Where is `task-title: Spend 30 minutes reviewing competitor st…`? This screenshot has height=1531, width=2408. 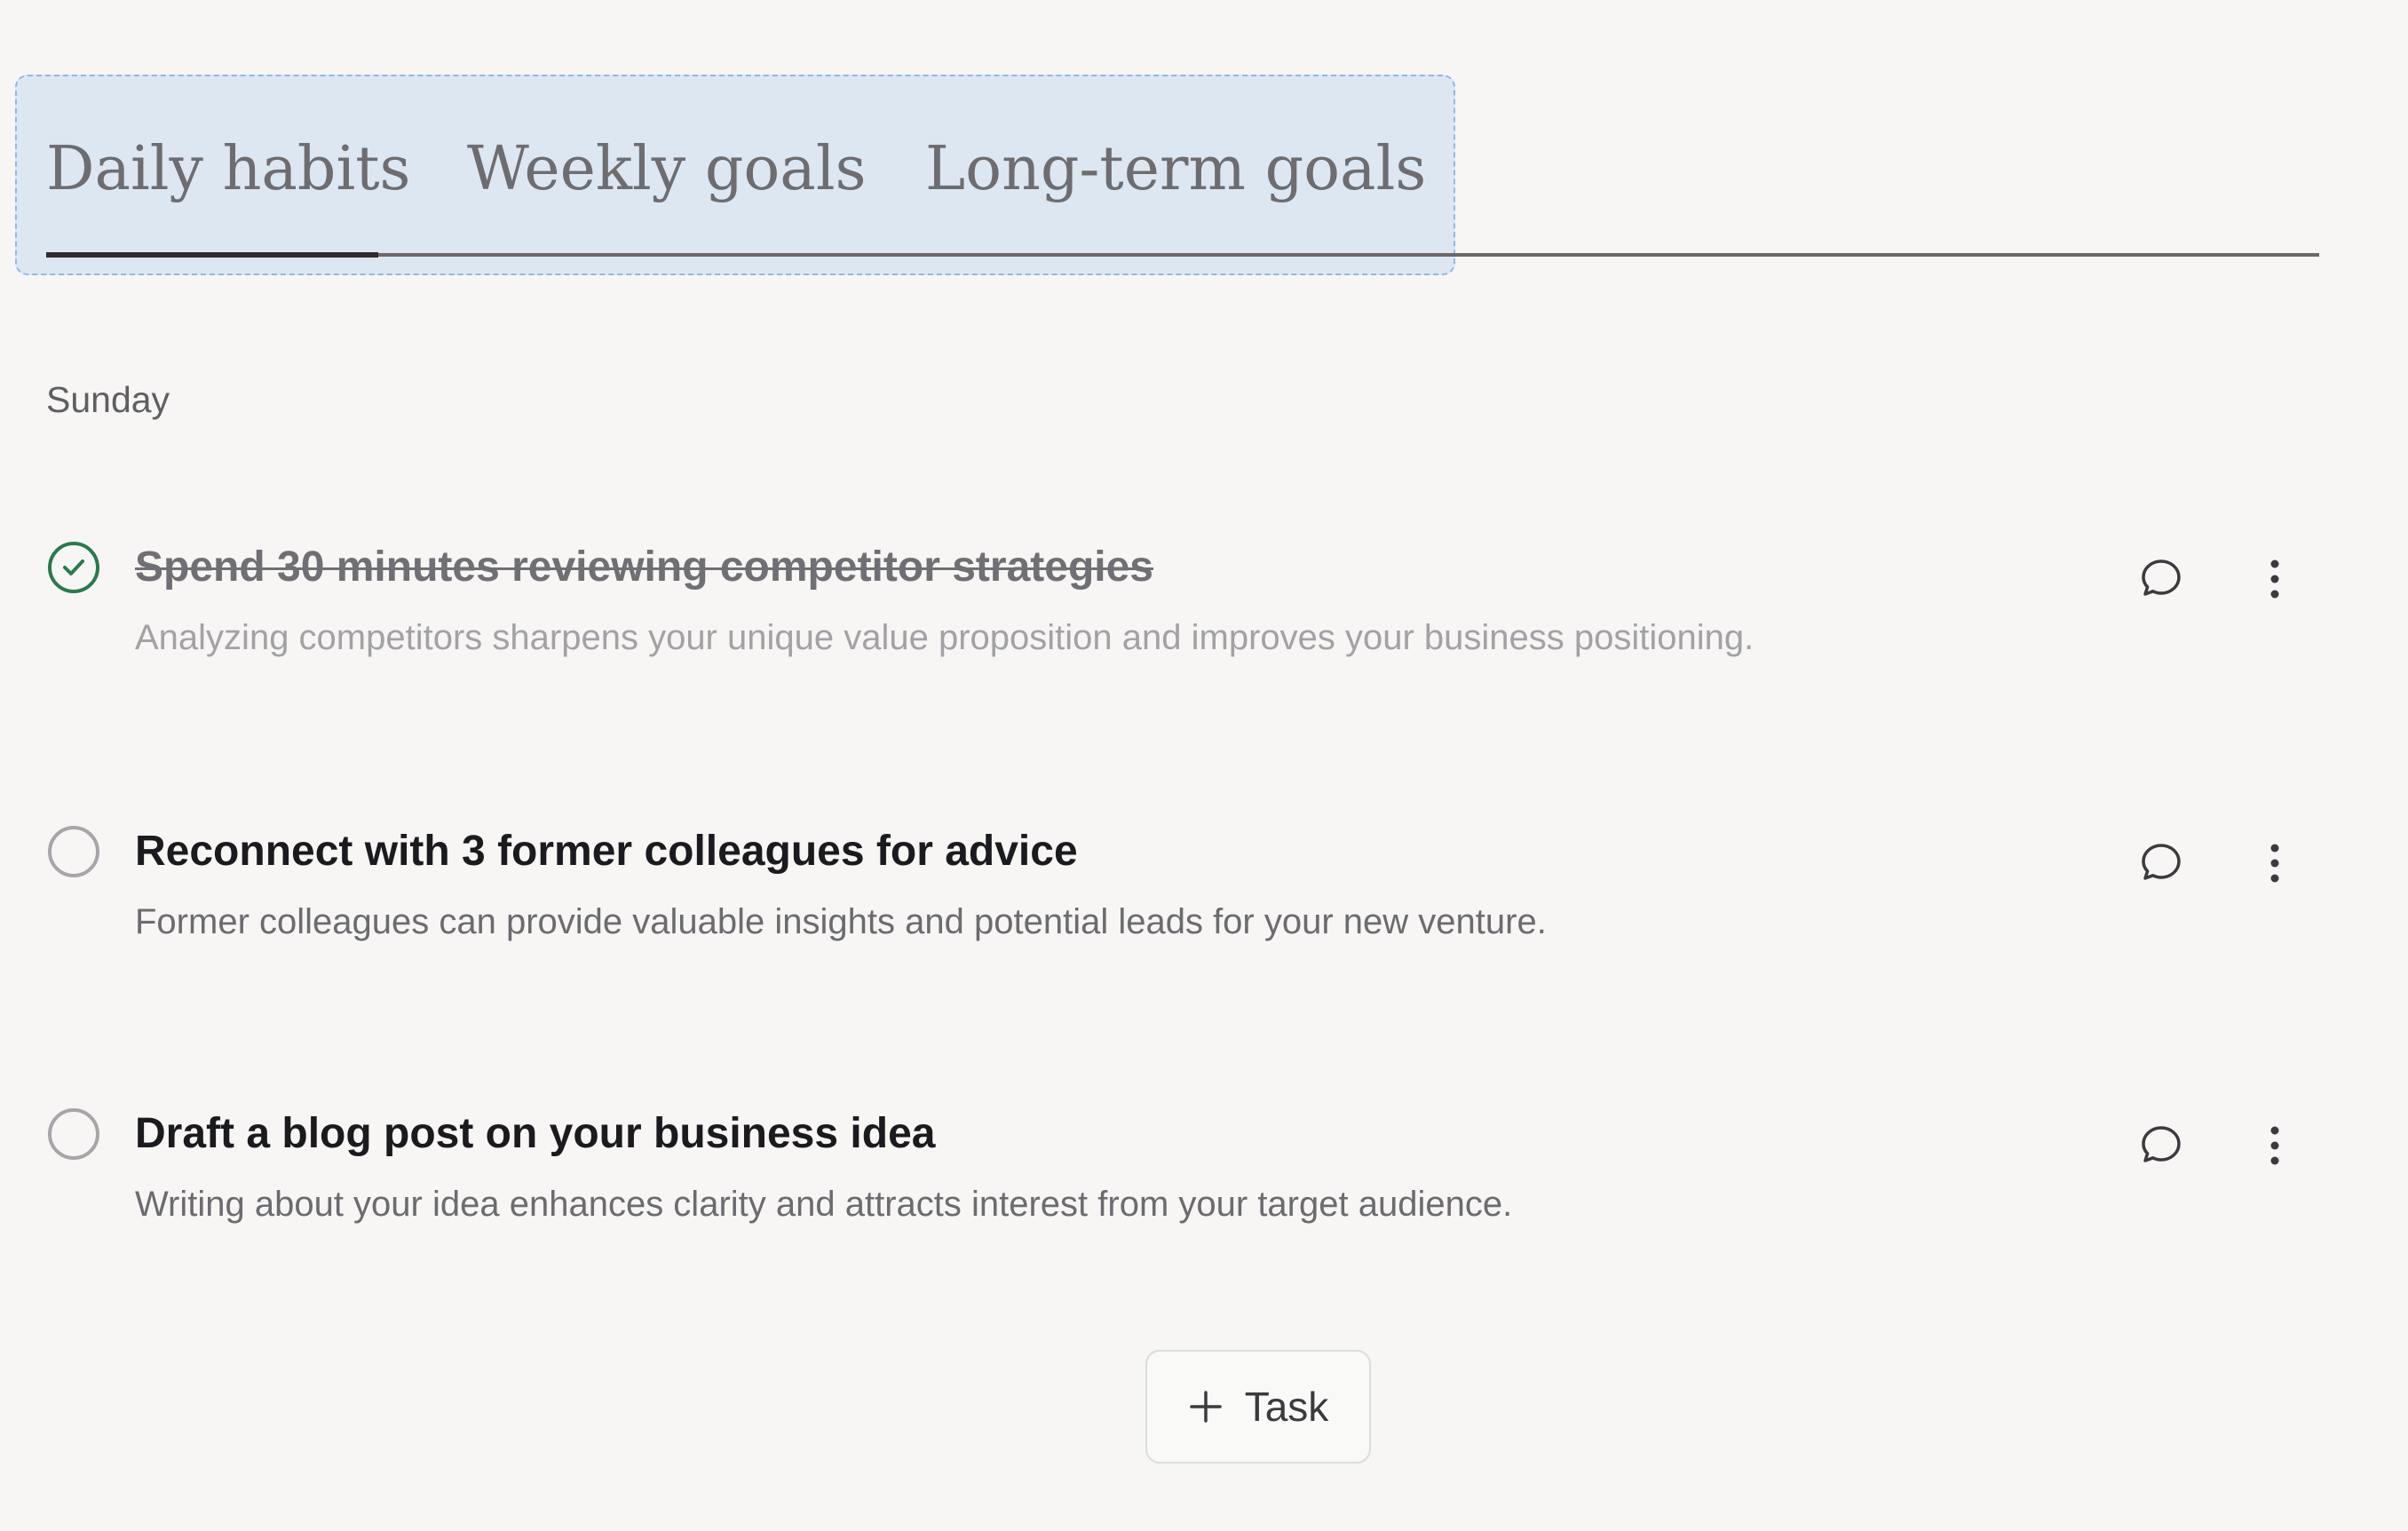 task-title: Spend 30 minutes reviewing competitor st… is located at coordinates (644, 567).